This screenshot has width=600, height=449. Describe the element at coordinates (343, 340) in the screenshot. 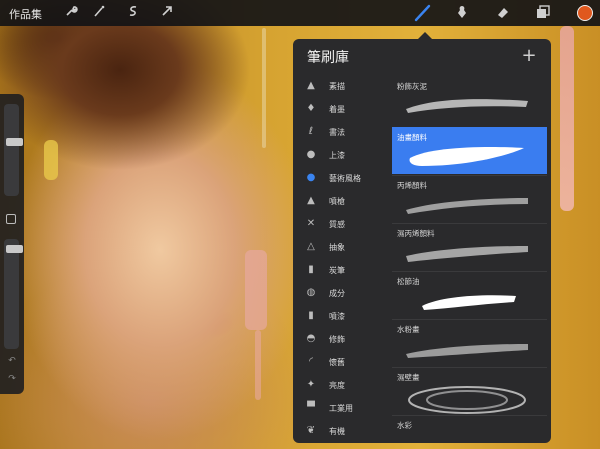

I see `category-item: ◓ 修飾` at that location.